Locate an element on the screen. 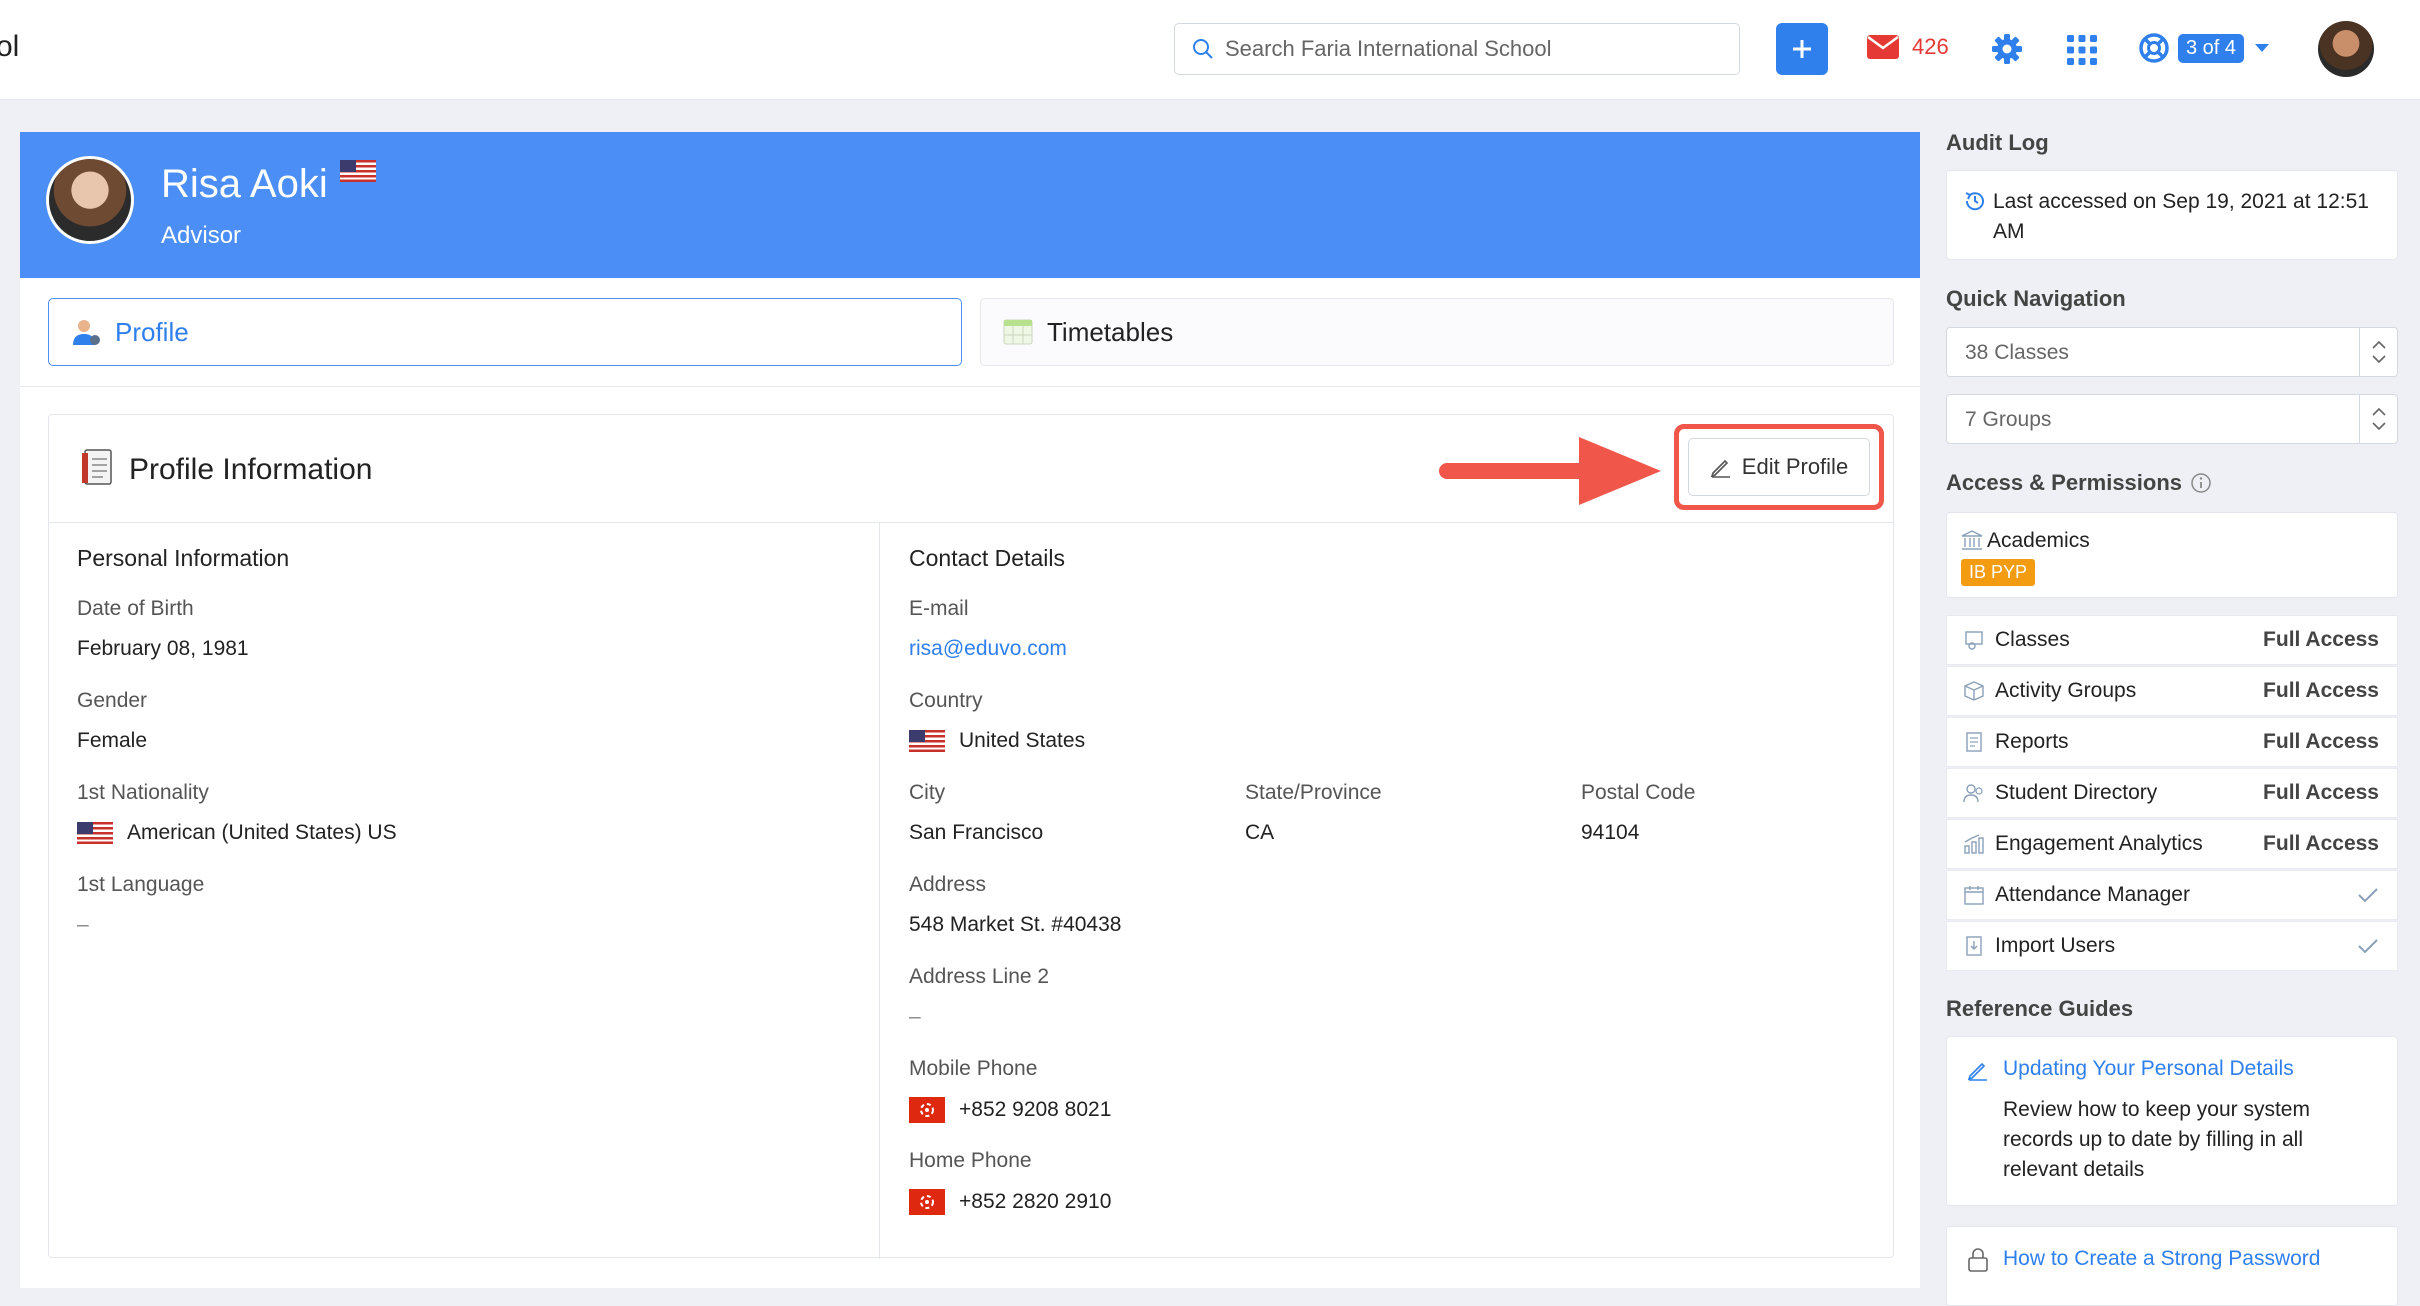  timetable-icon is located at coordinates (1018, 332).